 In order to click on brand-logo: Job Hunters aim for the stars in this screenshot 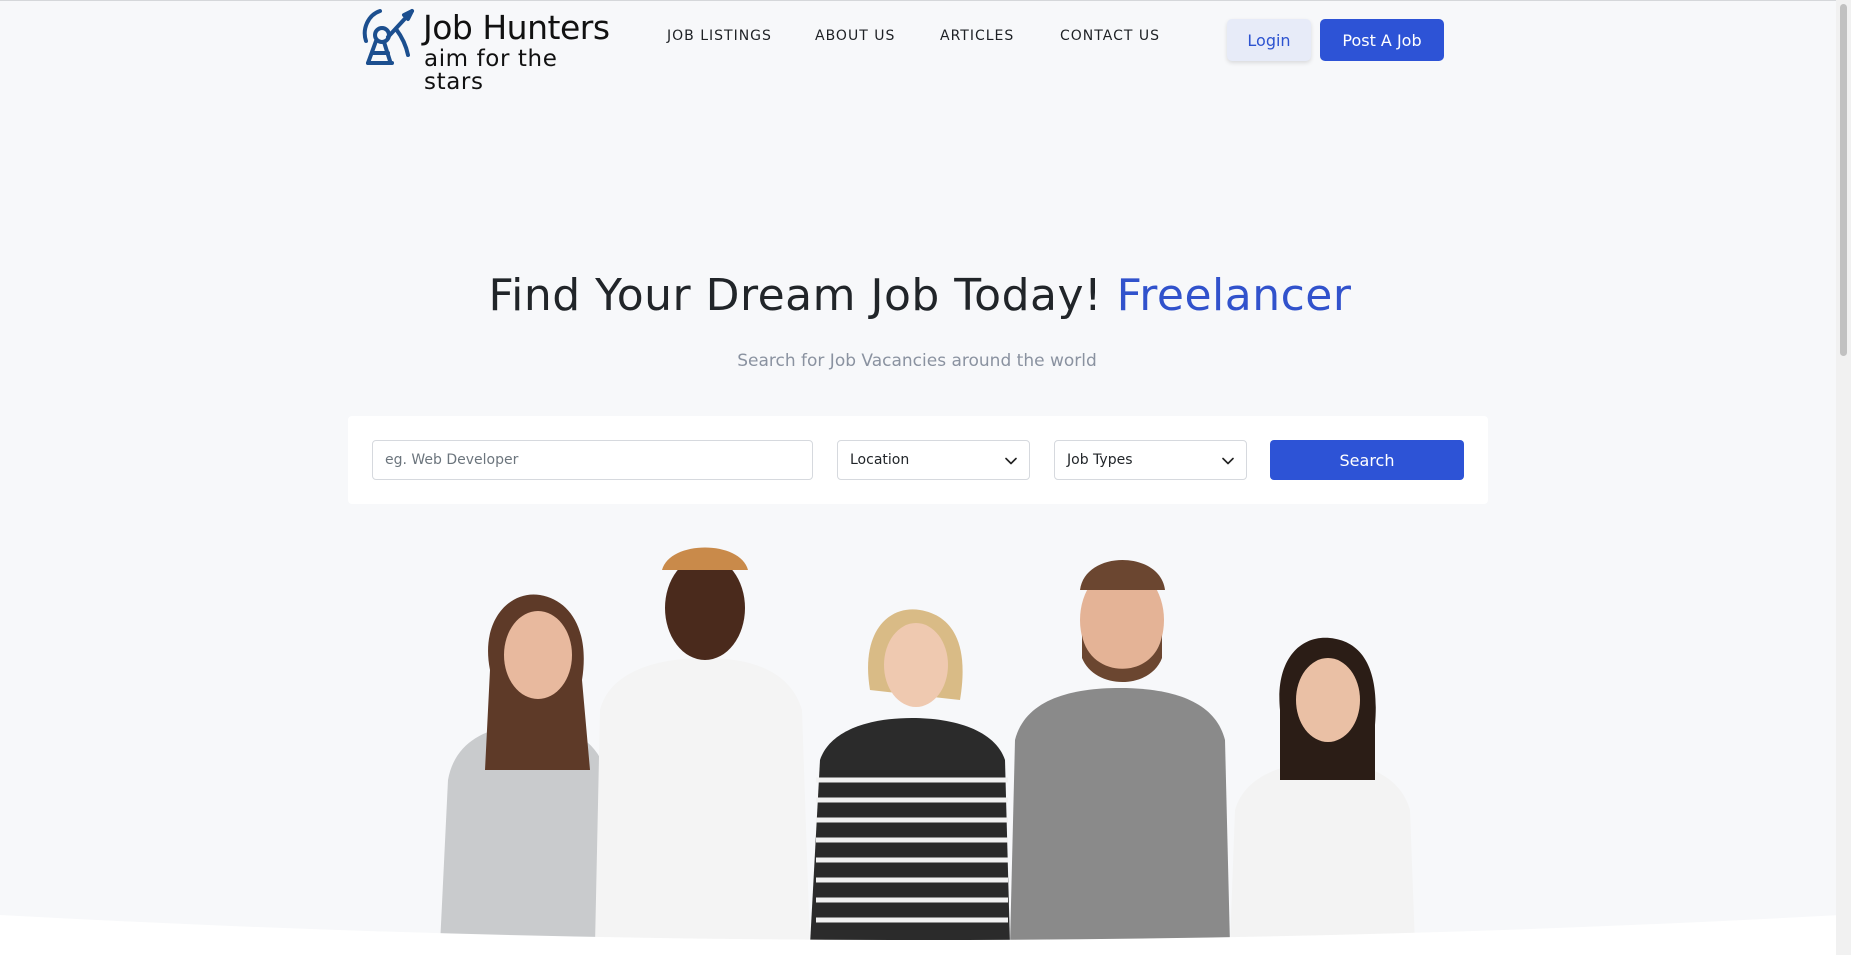, I will do `click(488, 49)`.